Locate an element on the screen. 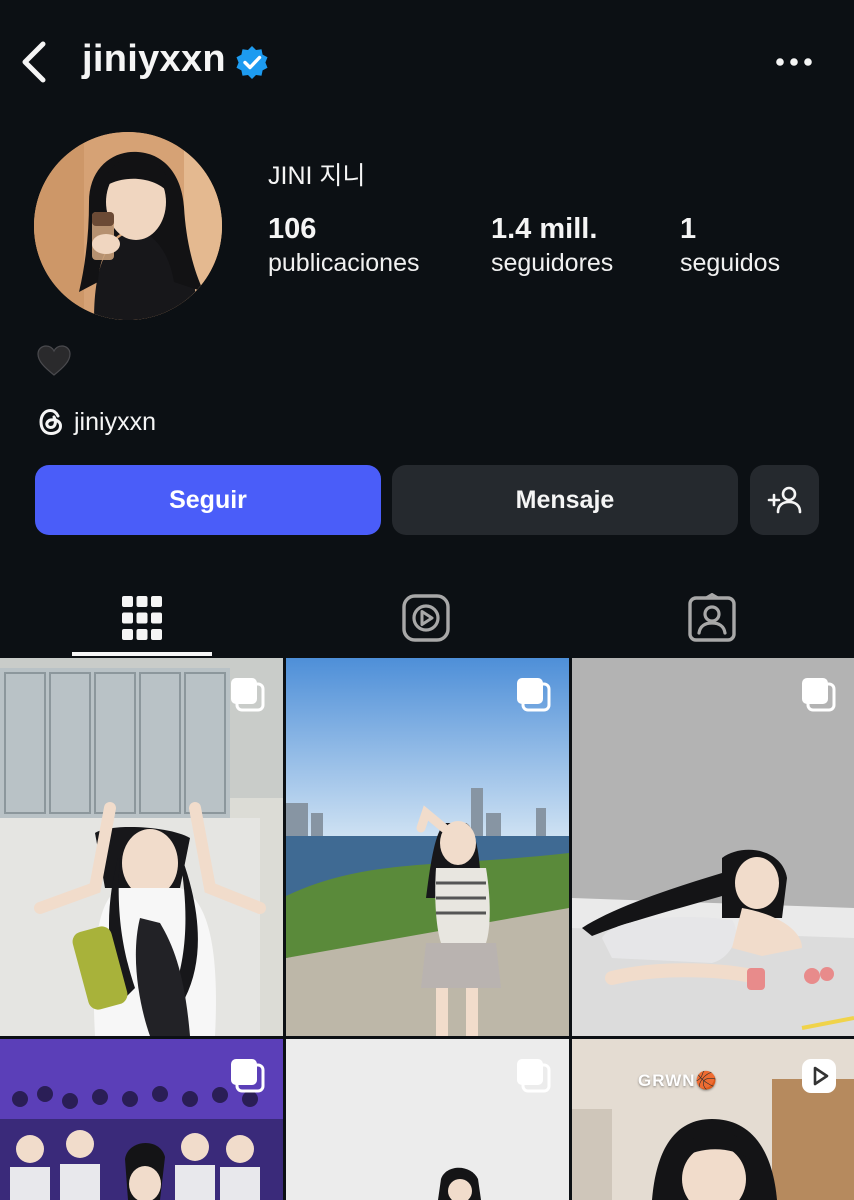 The height and width of the screenshot is (1200, 854). suggested-accounts-button is located at coordinates (784, 500).